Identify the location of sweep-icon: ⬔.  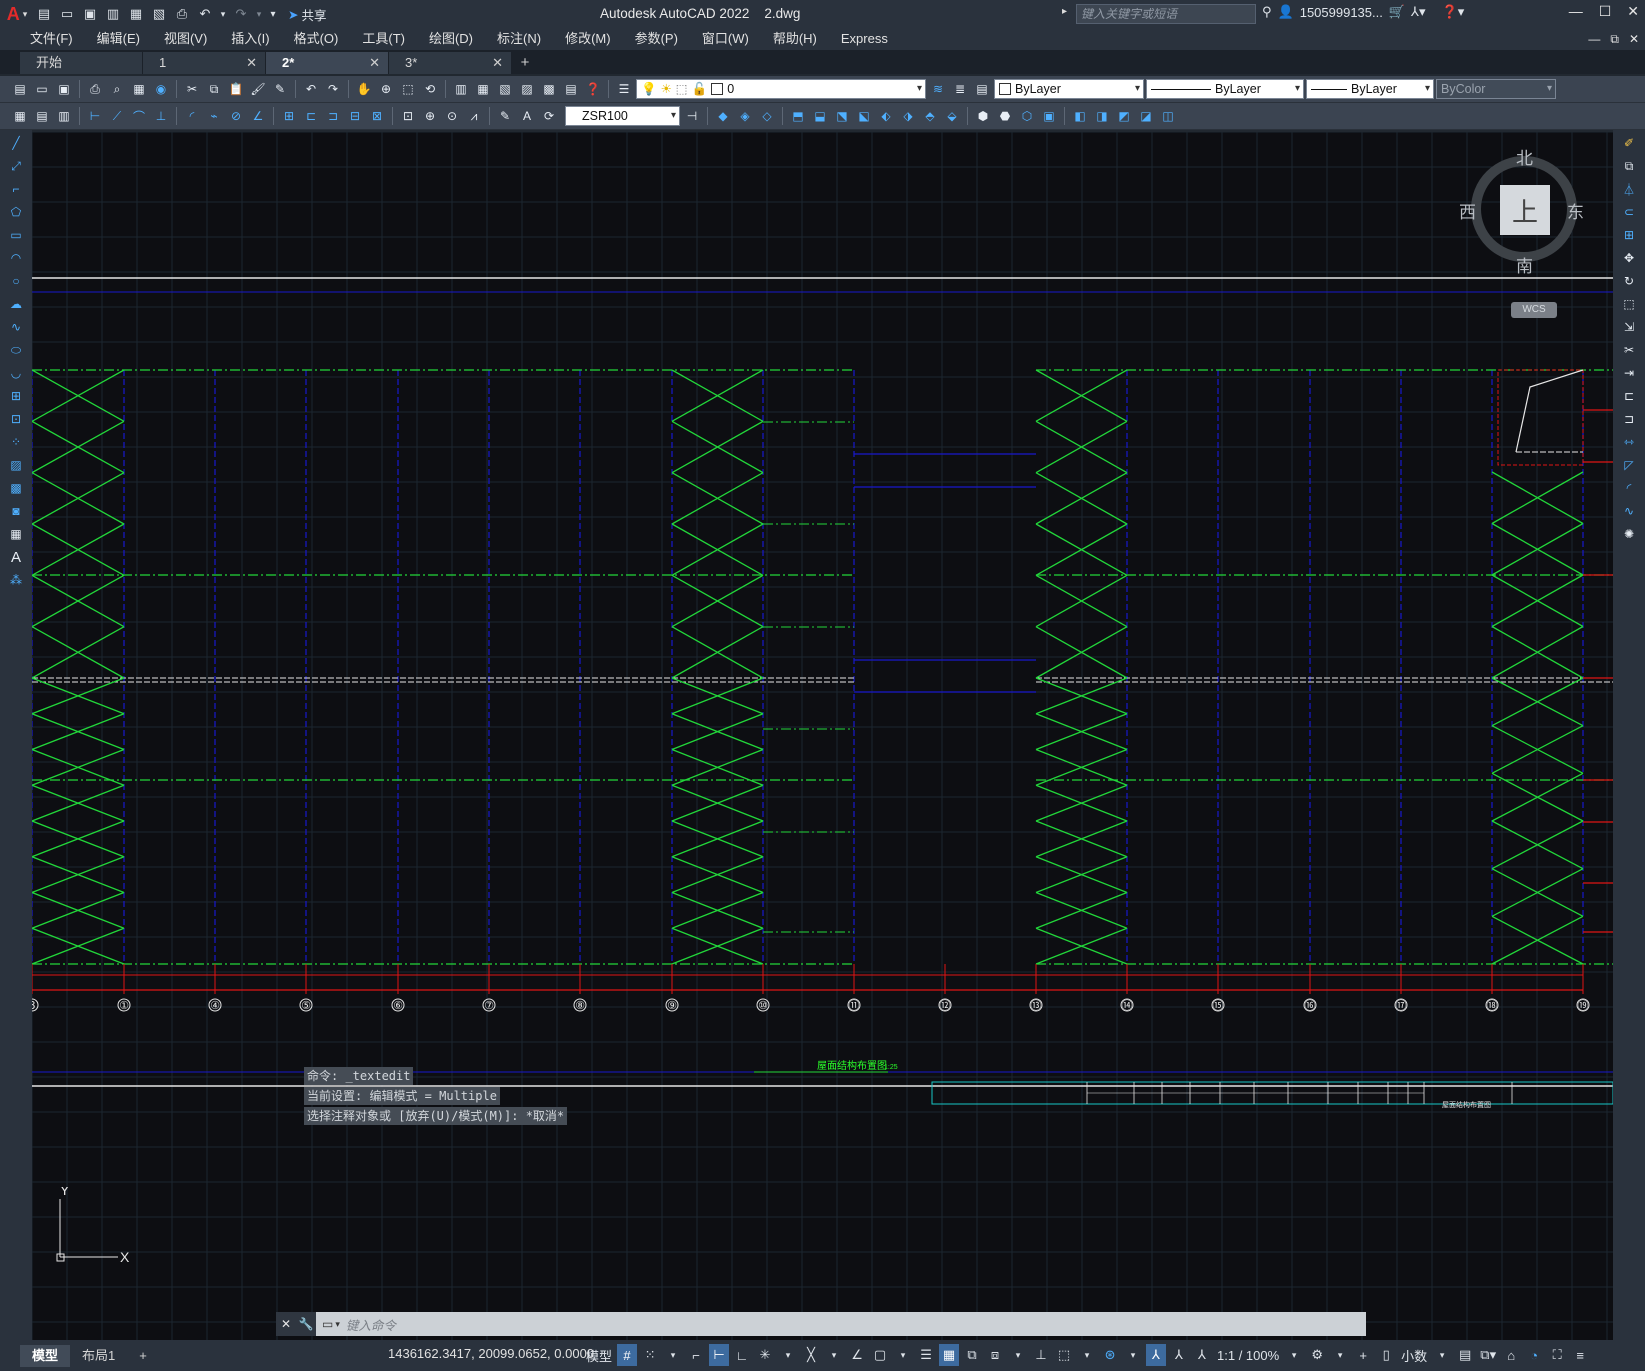
(842, 116).